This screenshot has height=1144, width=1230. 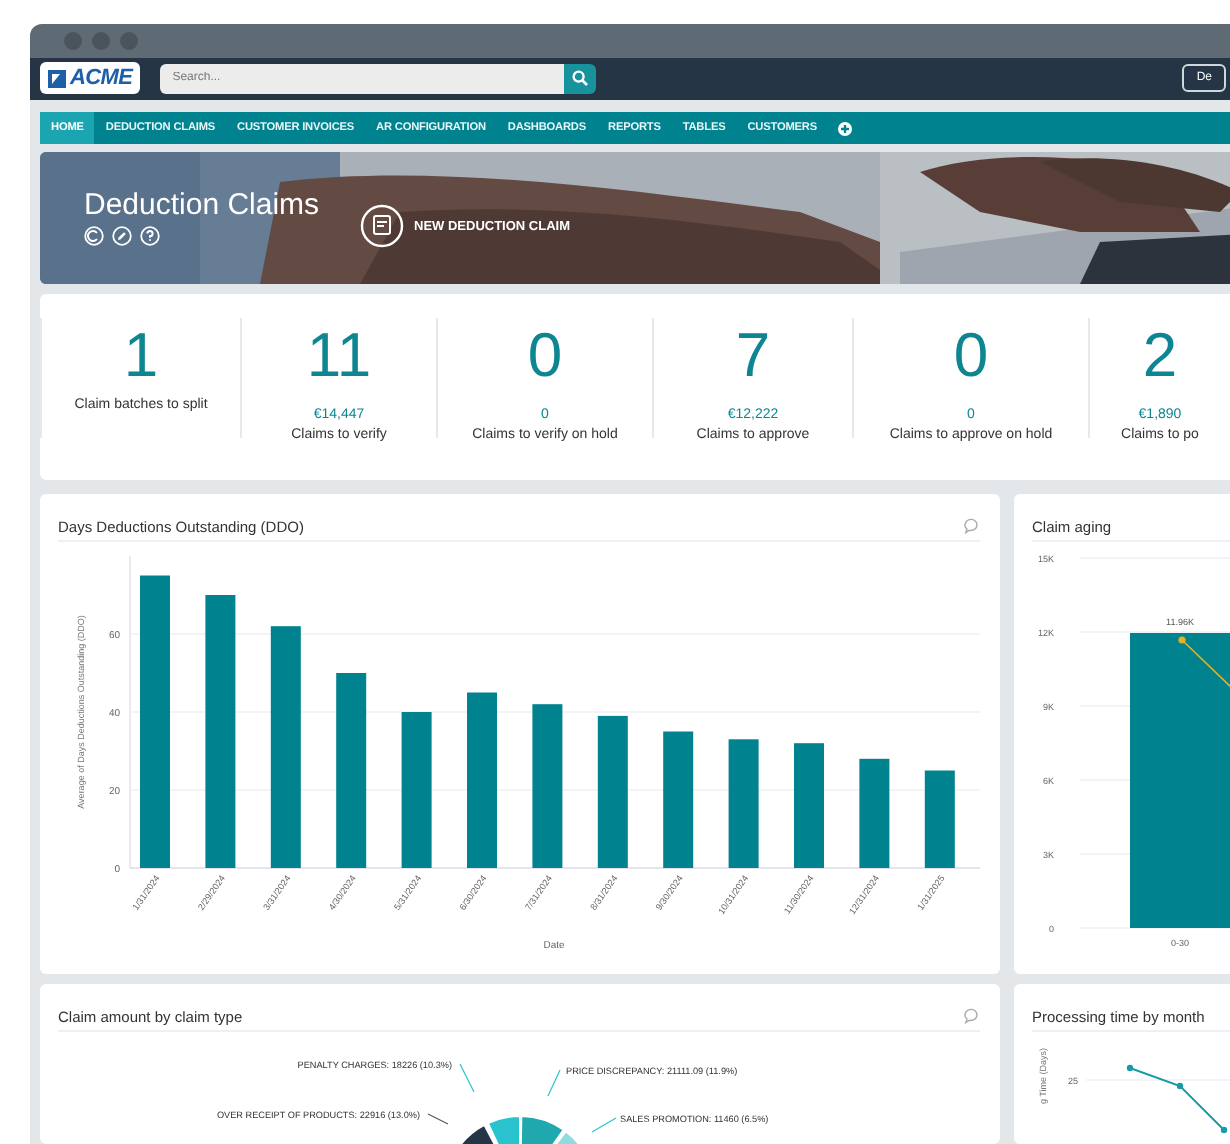 I want to click on page-title: Deduction Claims, so click(x=202, y=205).